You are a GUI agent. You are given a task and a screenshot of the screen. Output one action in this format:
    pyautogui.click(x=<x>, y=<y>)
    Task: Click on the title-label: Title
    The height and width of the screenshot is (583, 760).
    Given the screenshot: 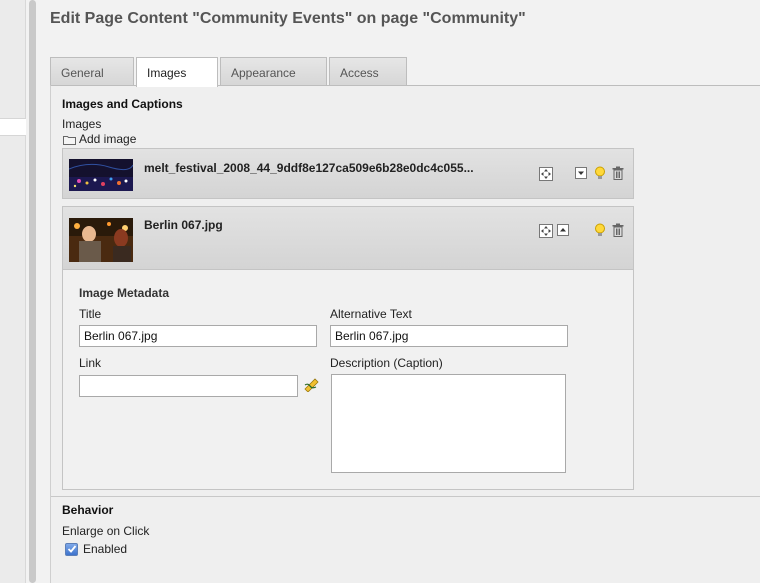 What is the action you would take?
    pyautogui.click(x=90, y=314)
    